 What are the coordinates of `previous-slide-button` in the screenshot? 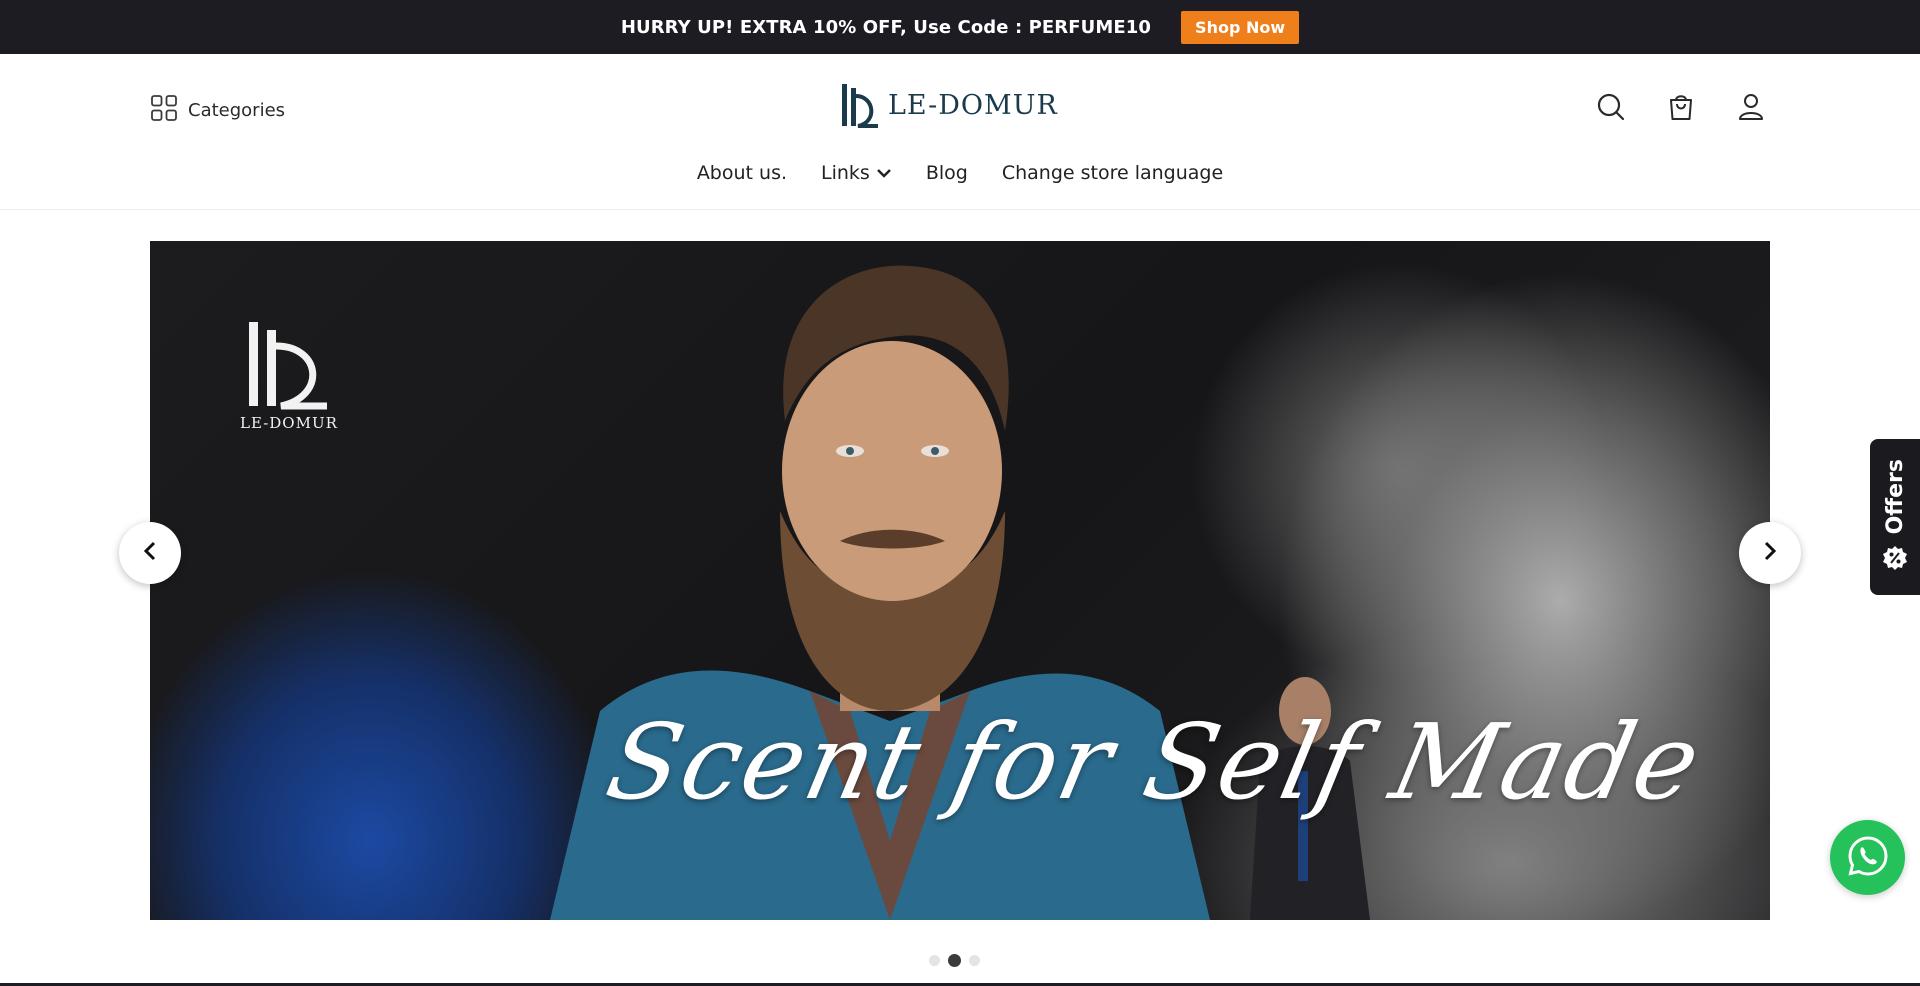 It's located at (150, 553).